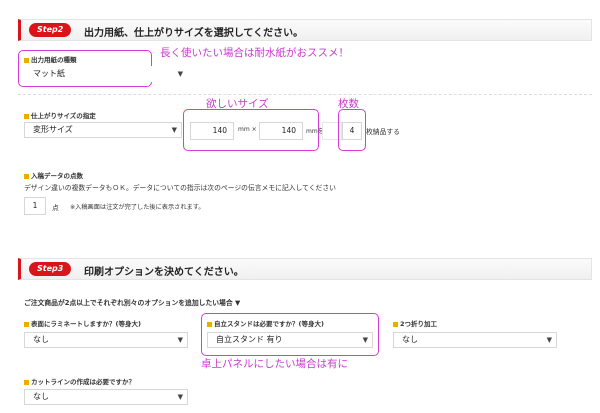 The width and height of the screenshot is (600, 413). Describe the element at coordinates (415, 323) in the screenshot. I see `fold-label: 2つ折り加工` at that location.